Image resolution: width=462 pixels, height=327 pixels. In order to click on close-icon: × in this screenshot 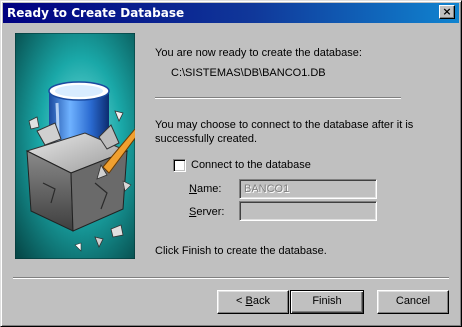, I will do `click(447, 11)`.